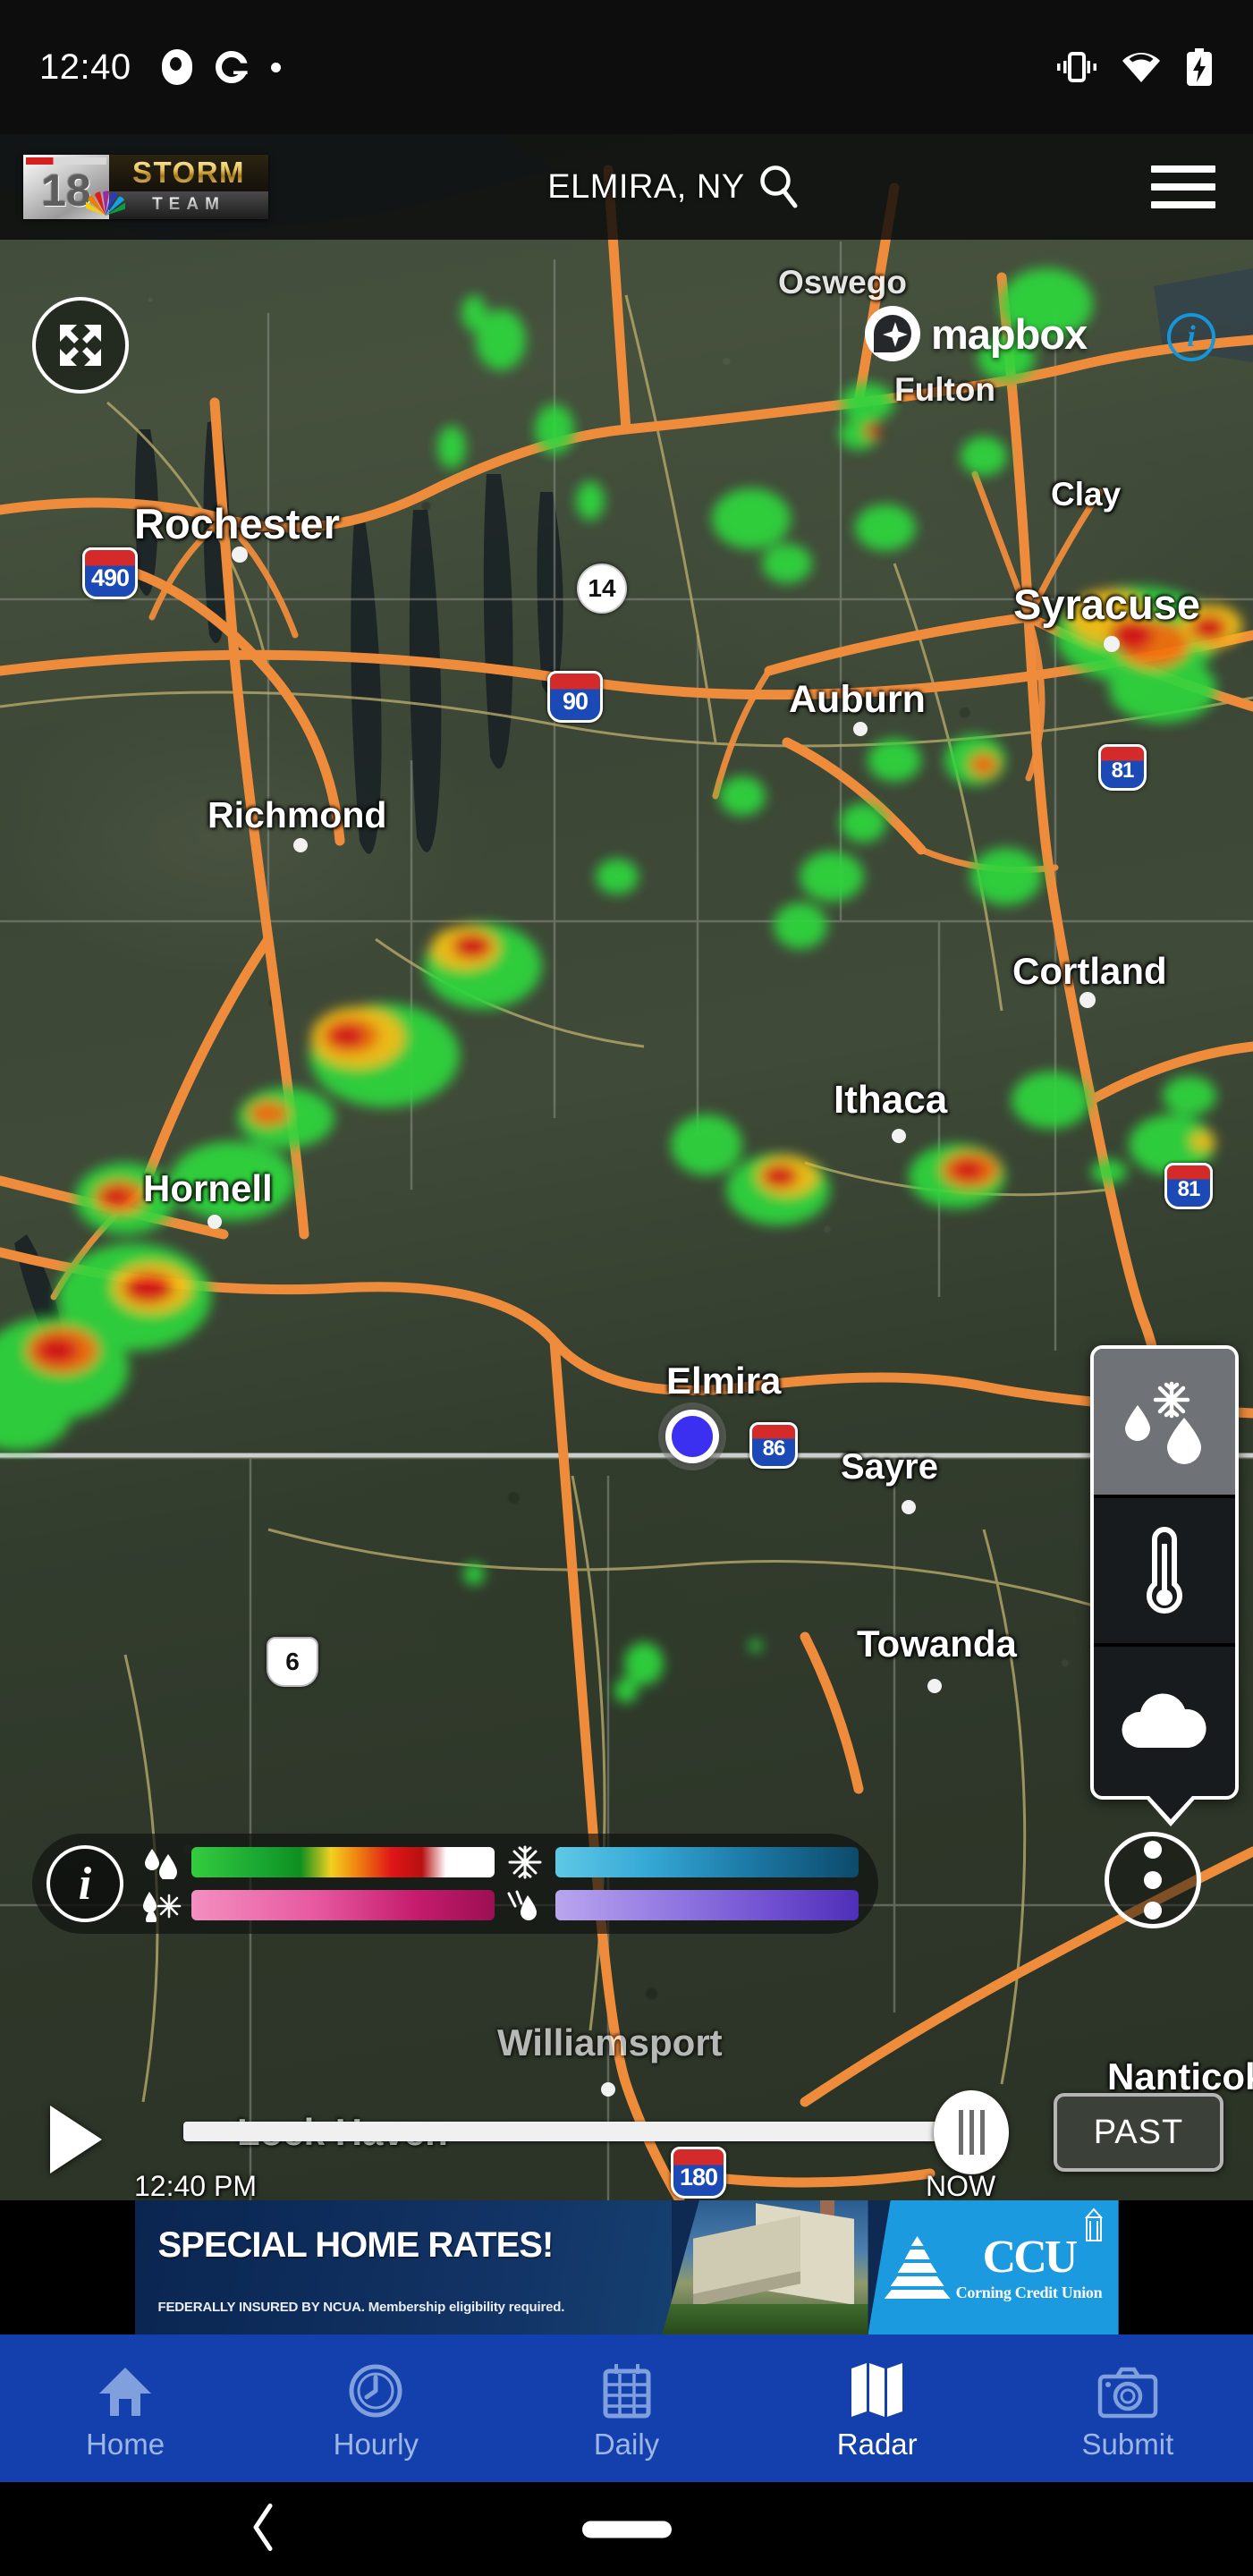  I want to click on route-shield-i86: 86, so click(773, 1445).